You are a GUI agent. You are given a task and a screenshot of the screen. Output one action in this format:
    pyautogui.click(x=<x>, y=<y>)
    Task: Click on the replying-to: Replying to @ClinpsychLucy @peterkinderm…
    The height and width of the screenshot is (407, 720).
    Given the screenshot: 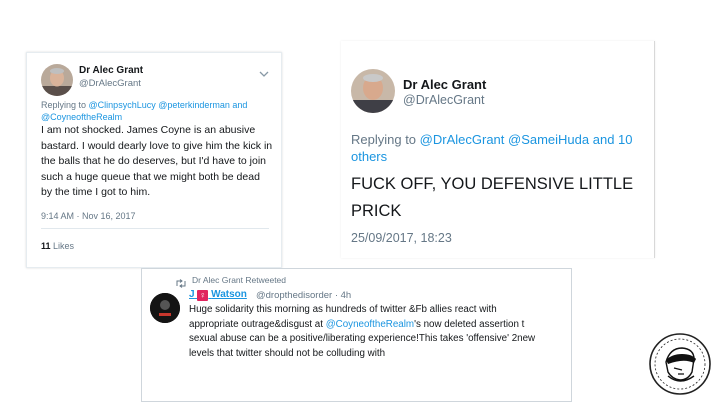 What is the action you would take?
    pyautogui.click(x=159, y=111)
    